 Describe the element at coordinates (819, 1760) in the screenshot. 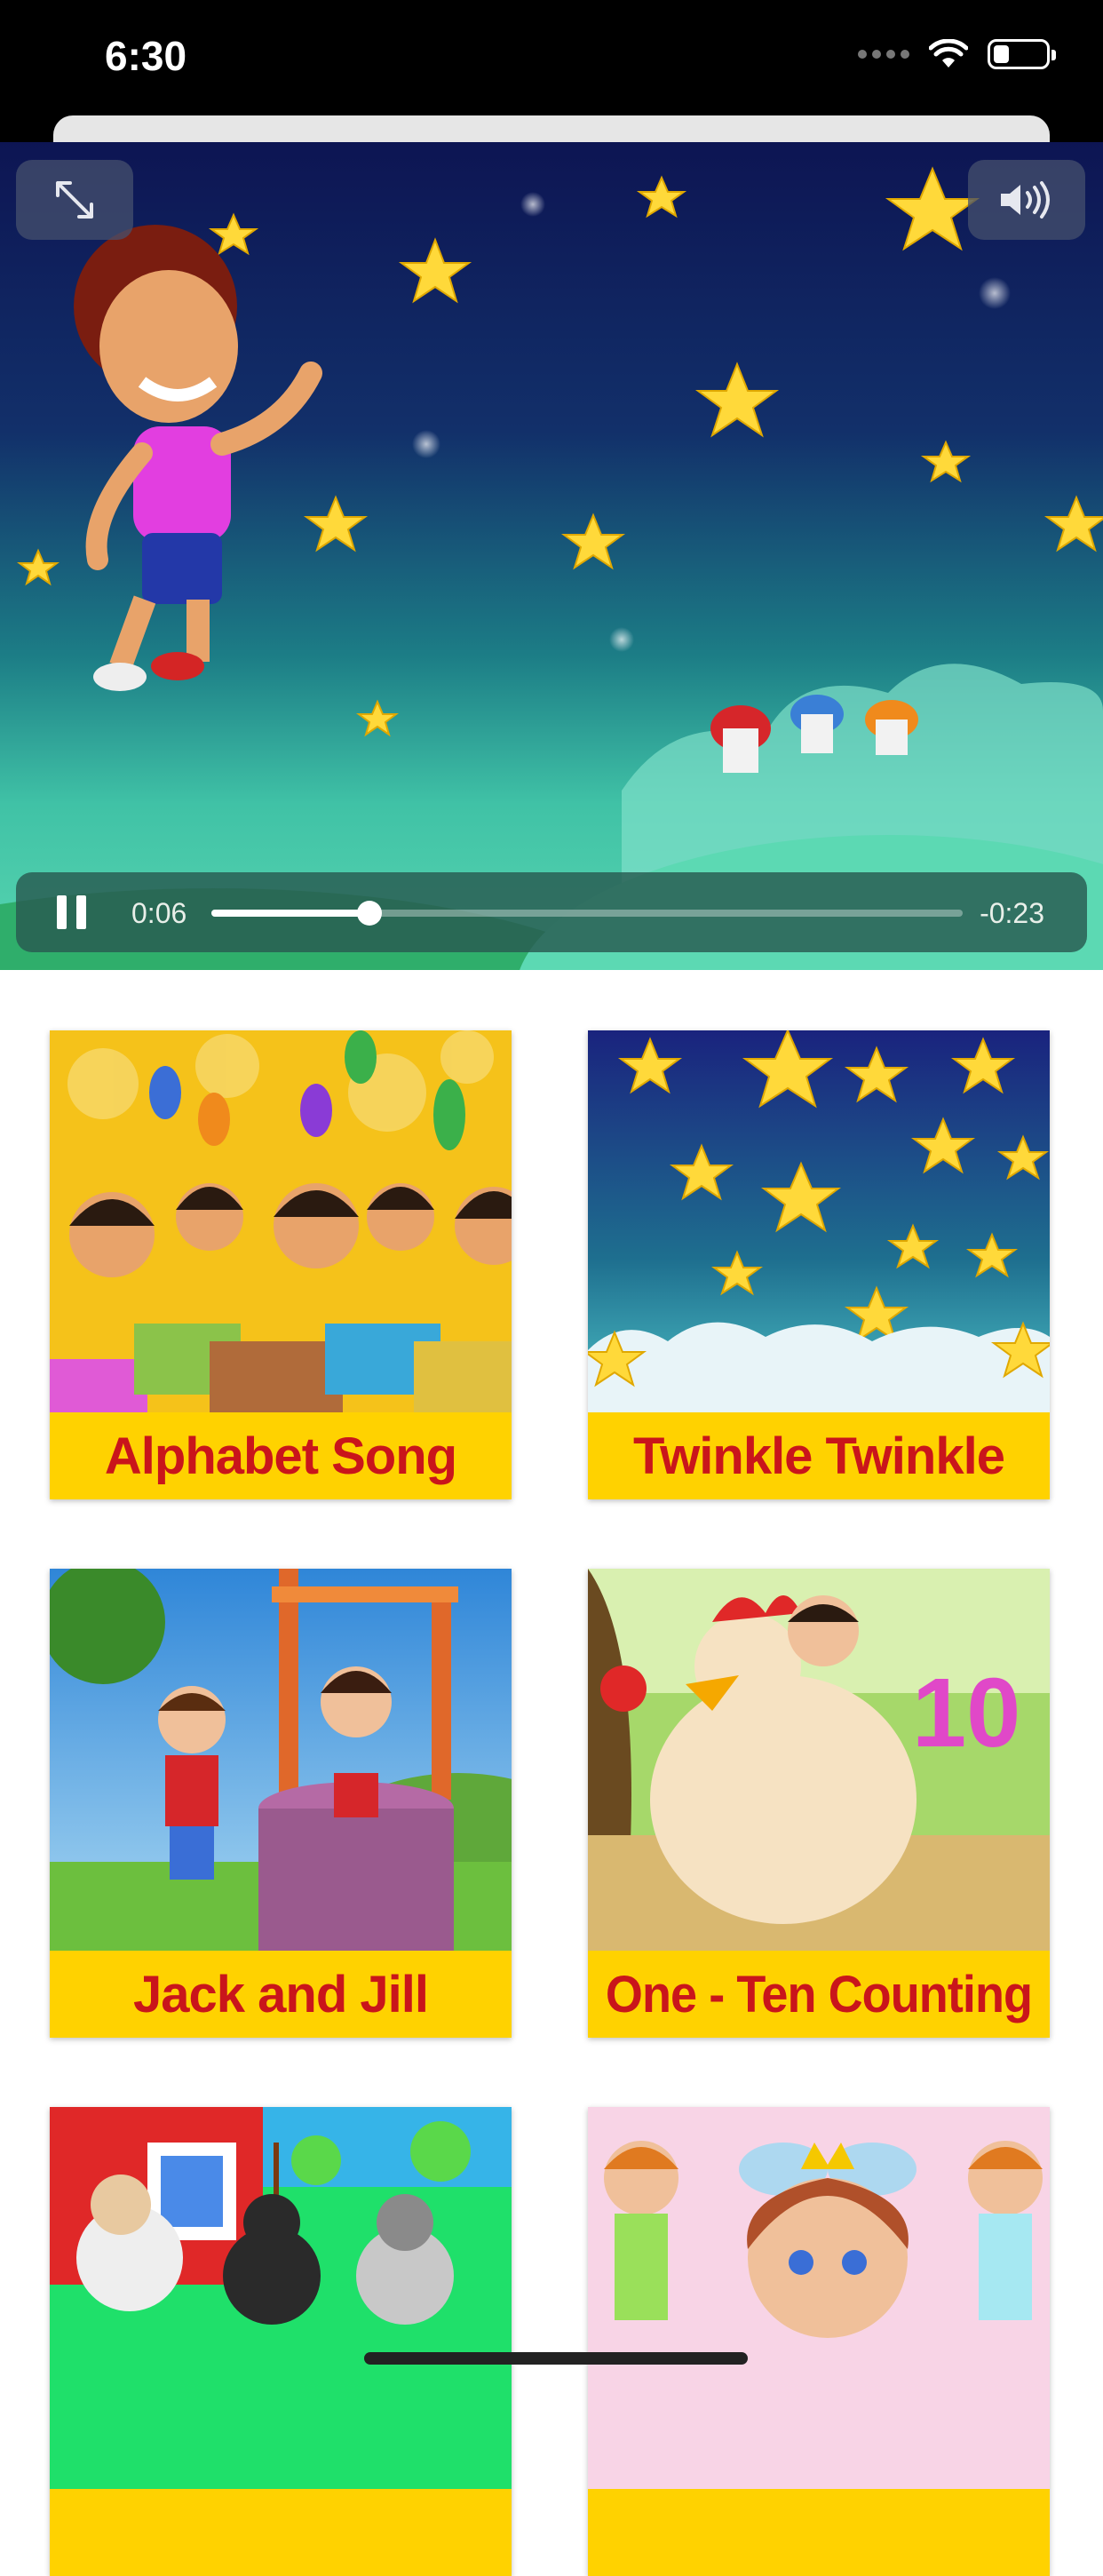

I see `video-thumbnail: 10` at that location.